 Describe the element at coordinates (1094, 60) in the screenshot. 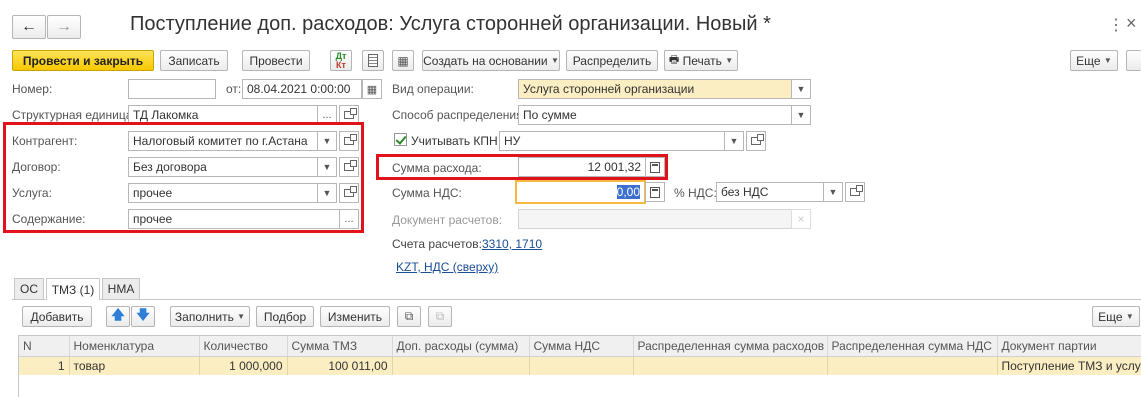

I see `more-button: Еще ▼` at that location.